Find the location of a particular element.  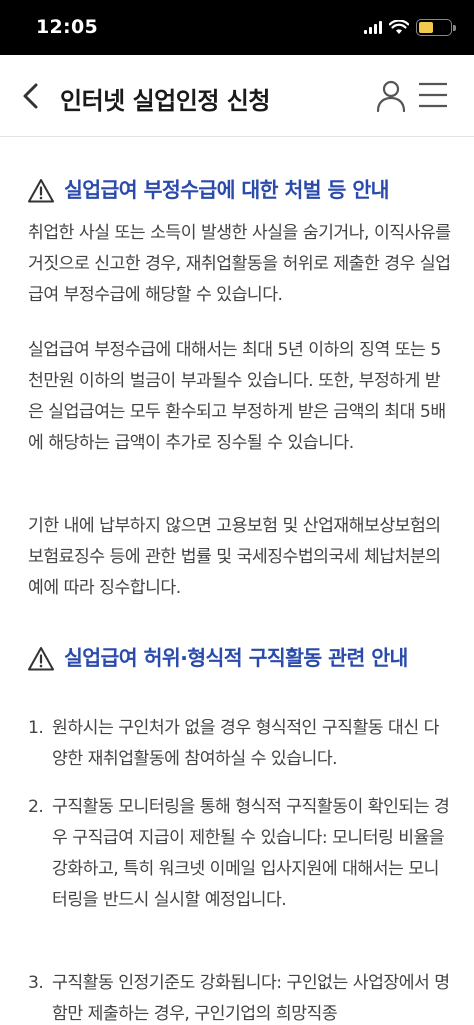

section-title: 실업급여 허위·형식적 구직활동 관련 안내 is located at coordinates (236, 658).